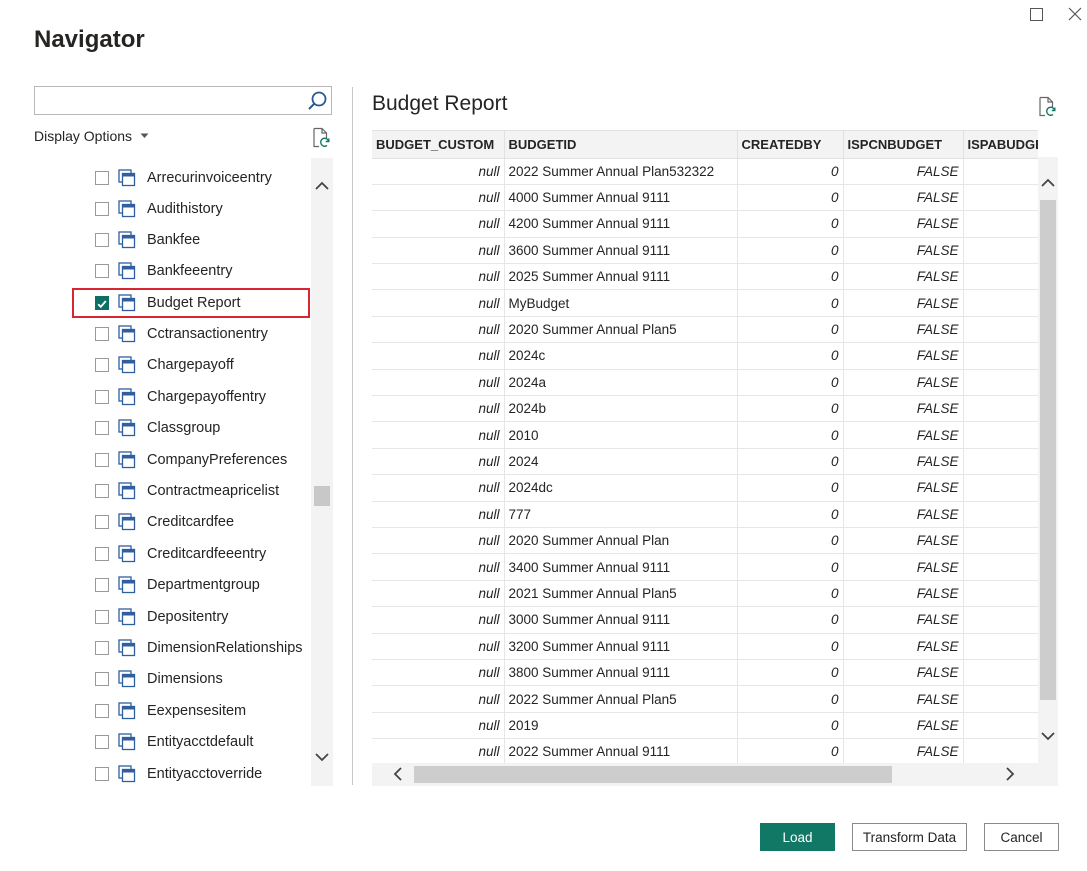 The width and height of the screenshot is (1087, 871). I want to click on table-cell: 2020 Summer Annual Plan5, so click(621, 330).